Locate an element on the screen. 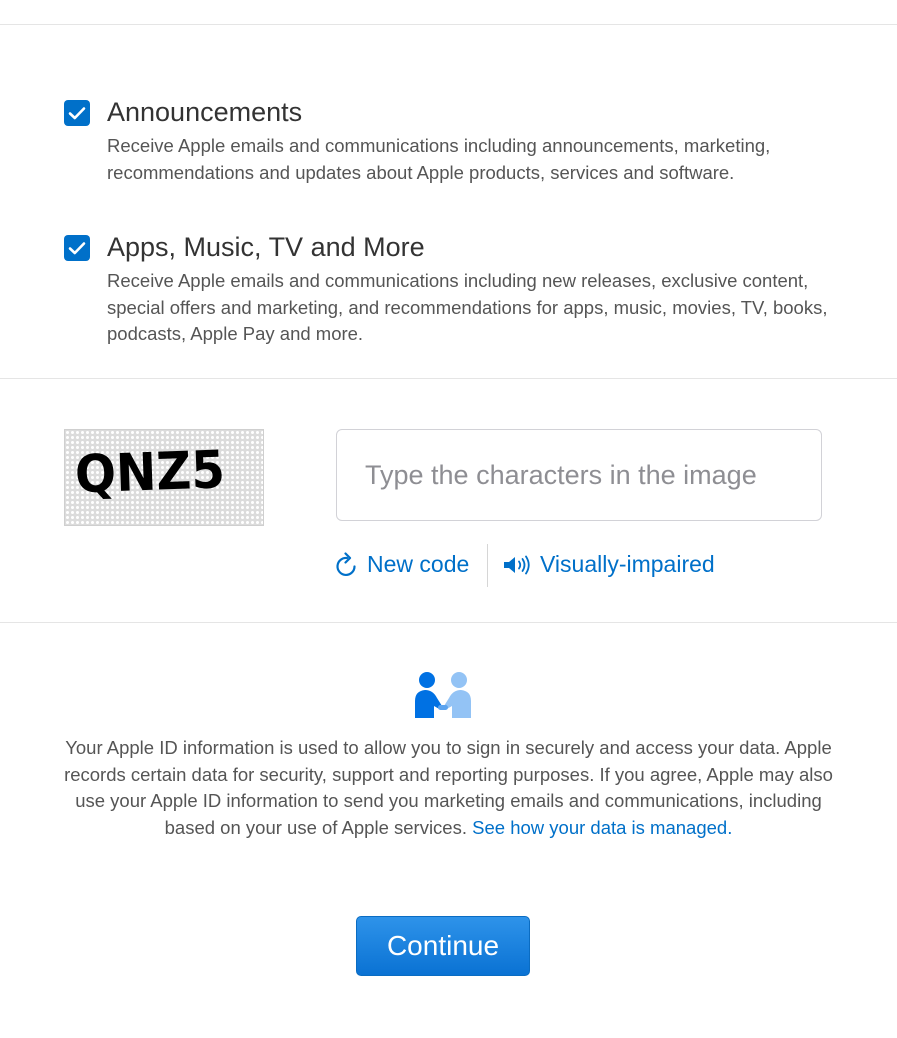 The image size is (897, 1038). continue-button: Continue is located at coordinates (443, 946).